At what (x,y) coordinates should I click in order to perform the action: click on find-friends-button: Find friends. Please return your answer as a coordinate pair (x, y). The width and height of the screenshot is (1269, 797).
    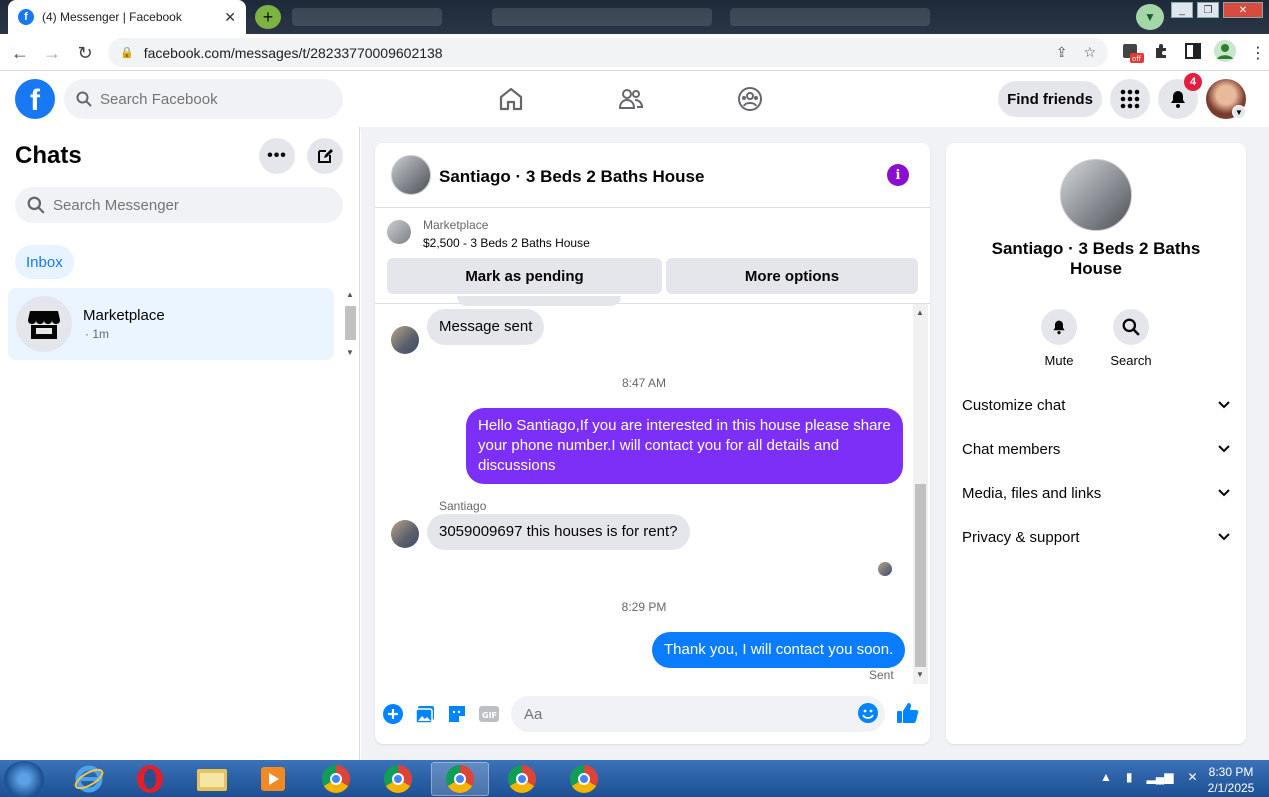
    Looking at the image, I should click on (1050, 99).